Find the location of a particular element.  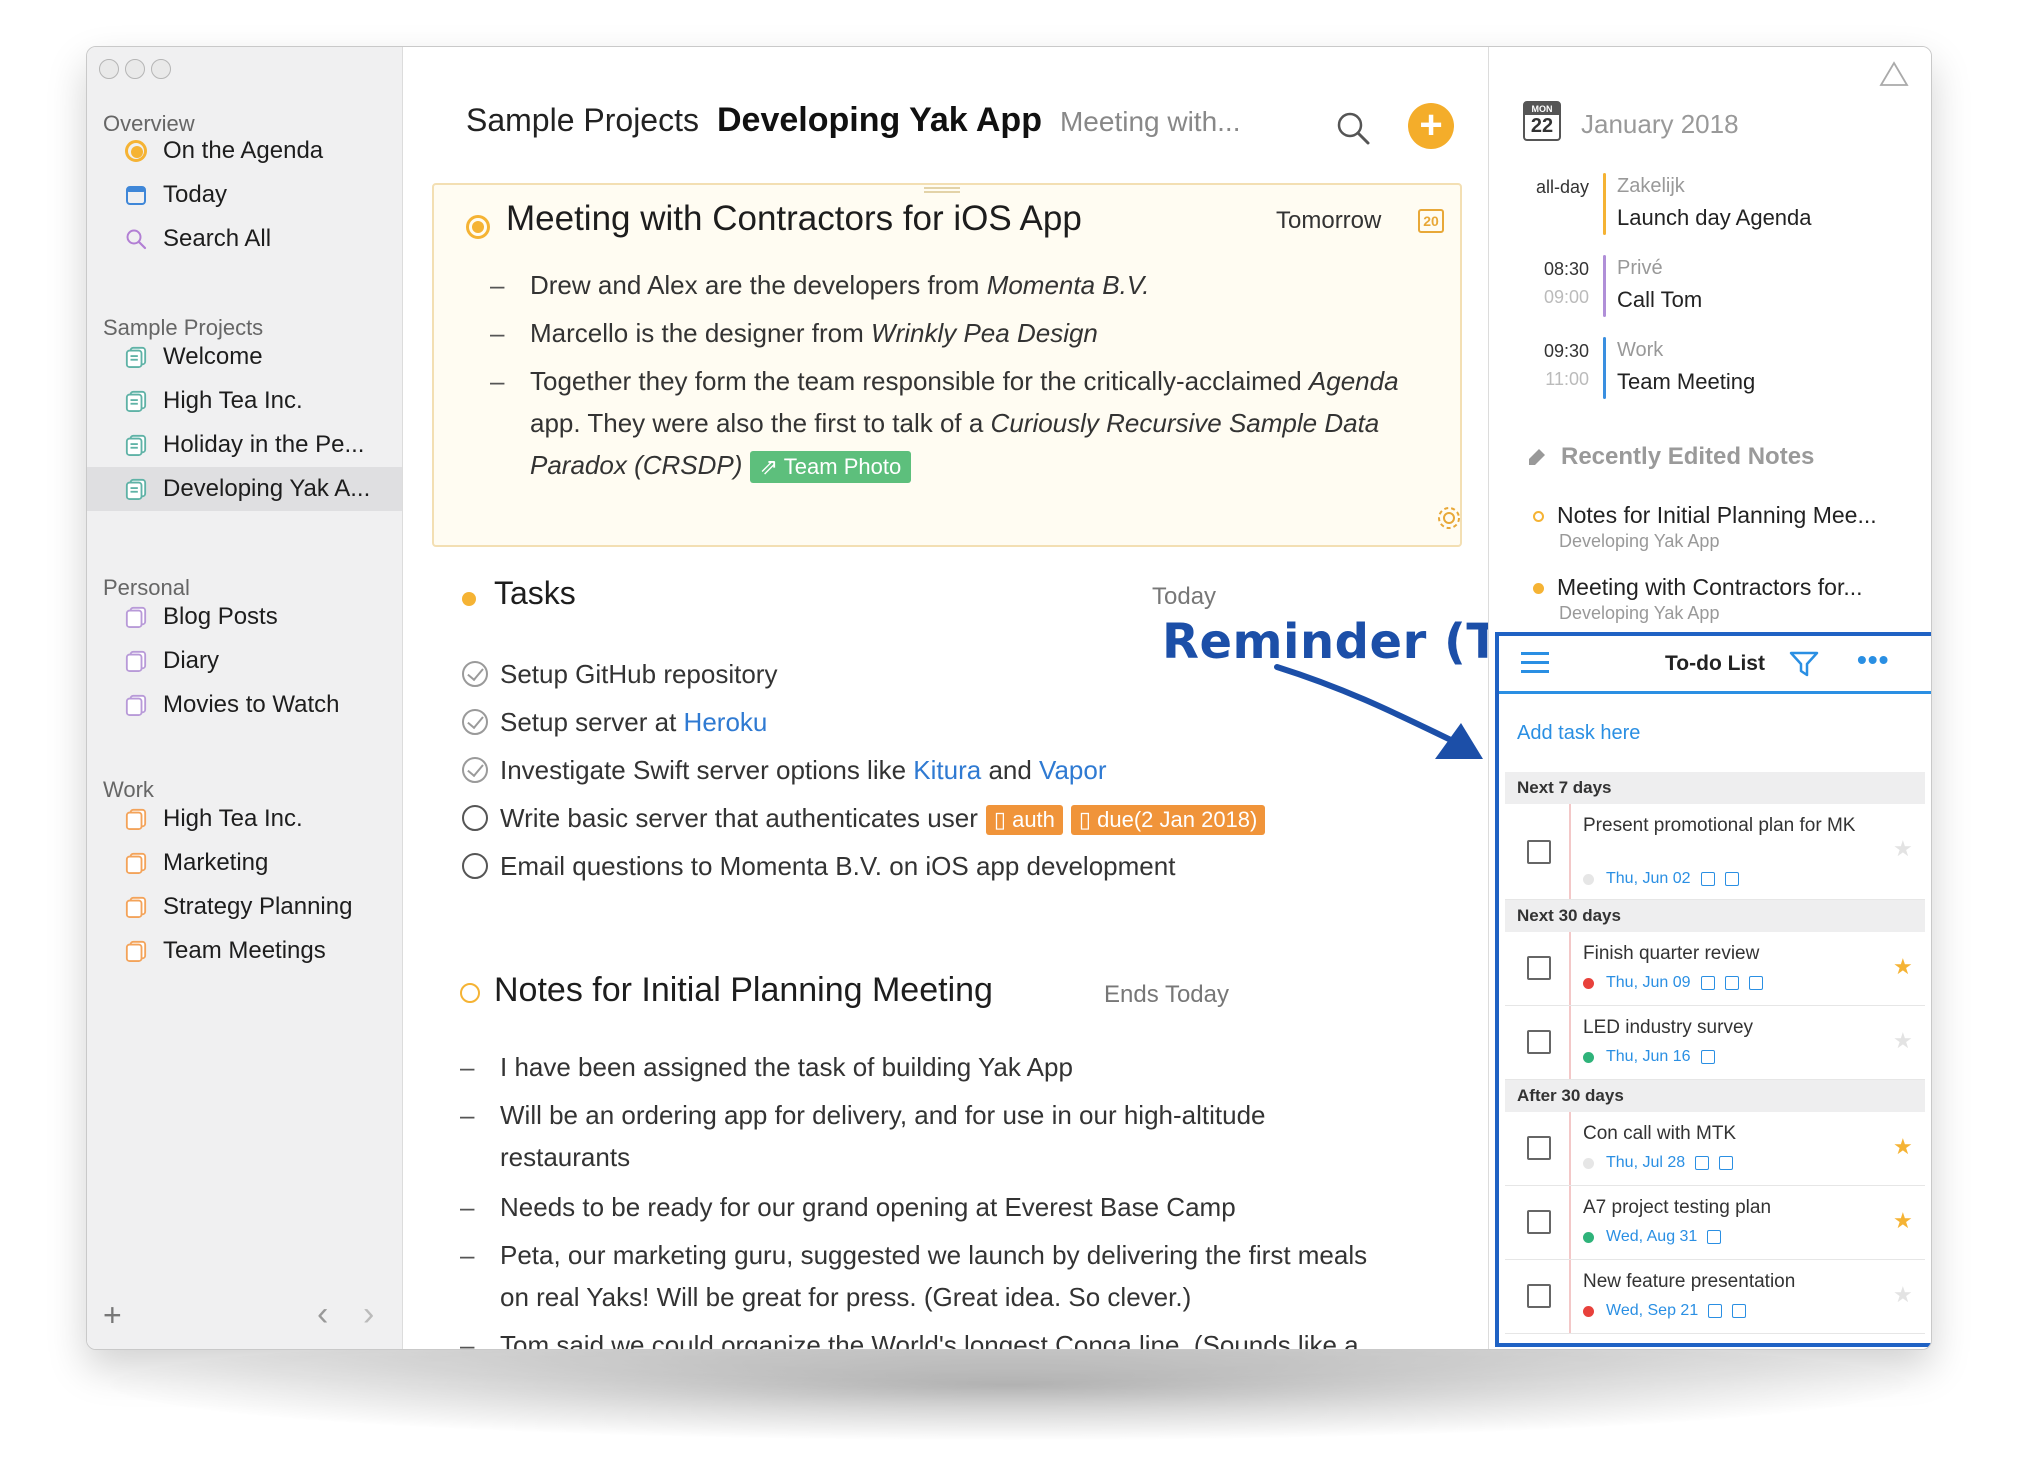

todo-item: Finish quarter review Thu, Jun 09 ★ is located at coordinates (1715, 969).